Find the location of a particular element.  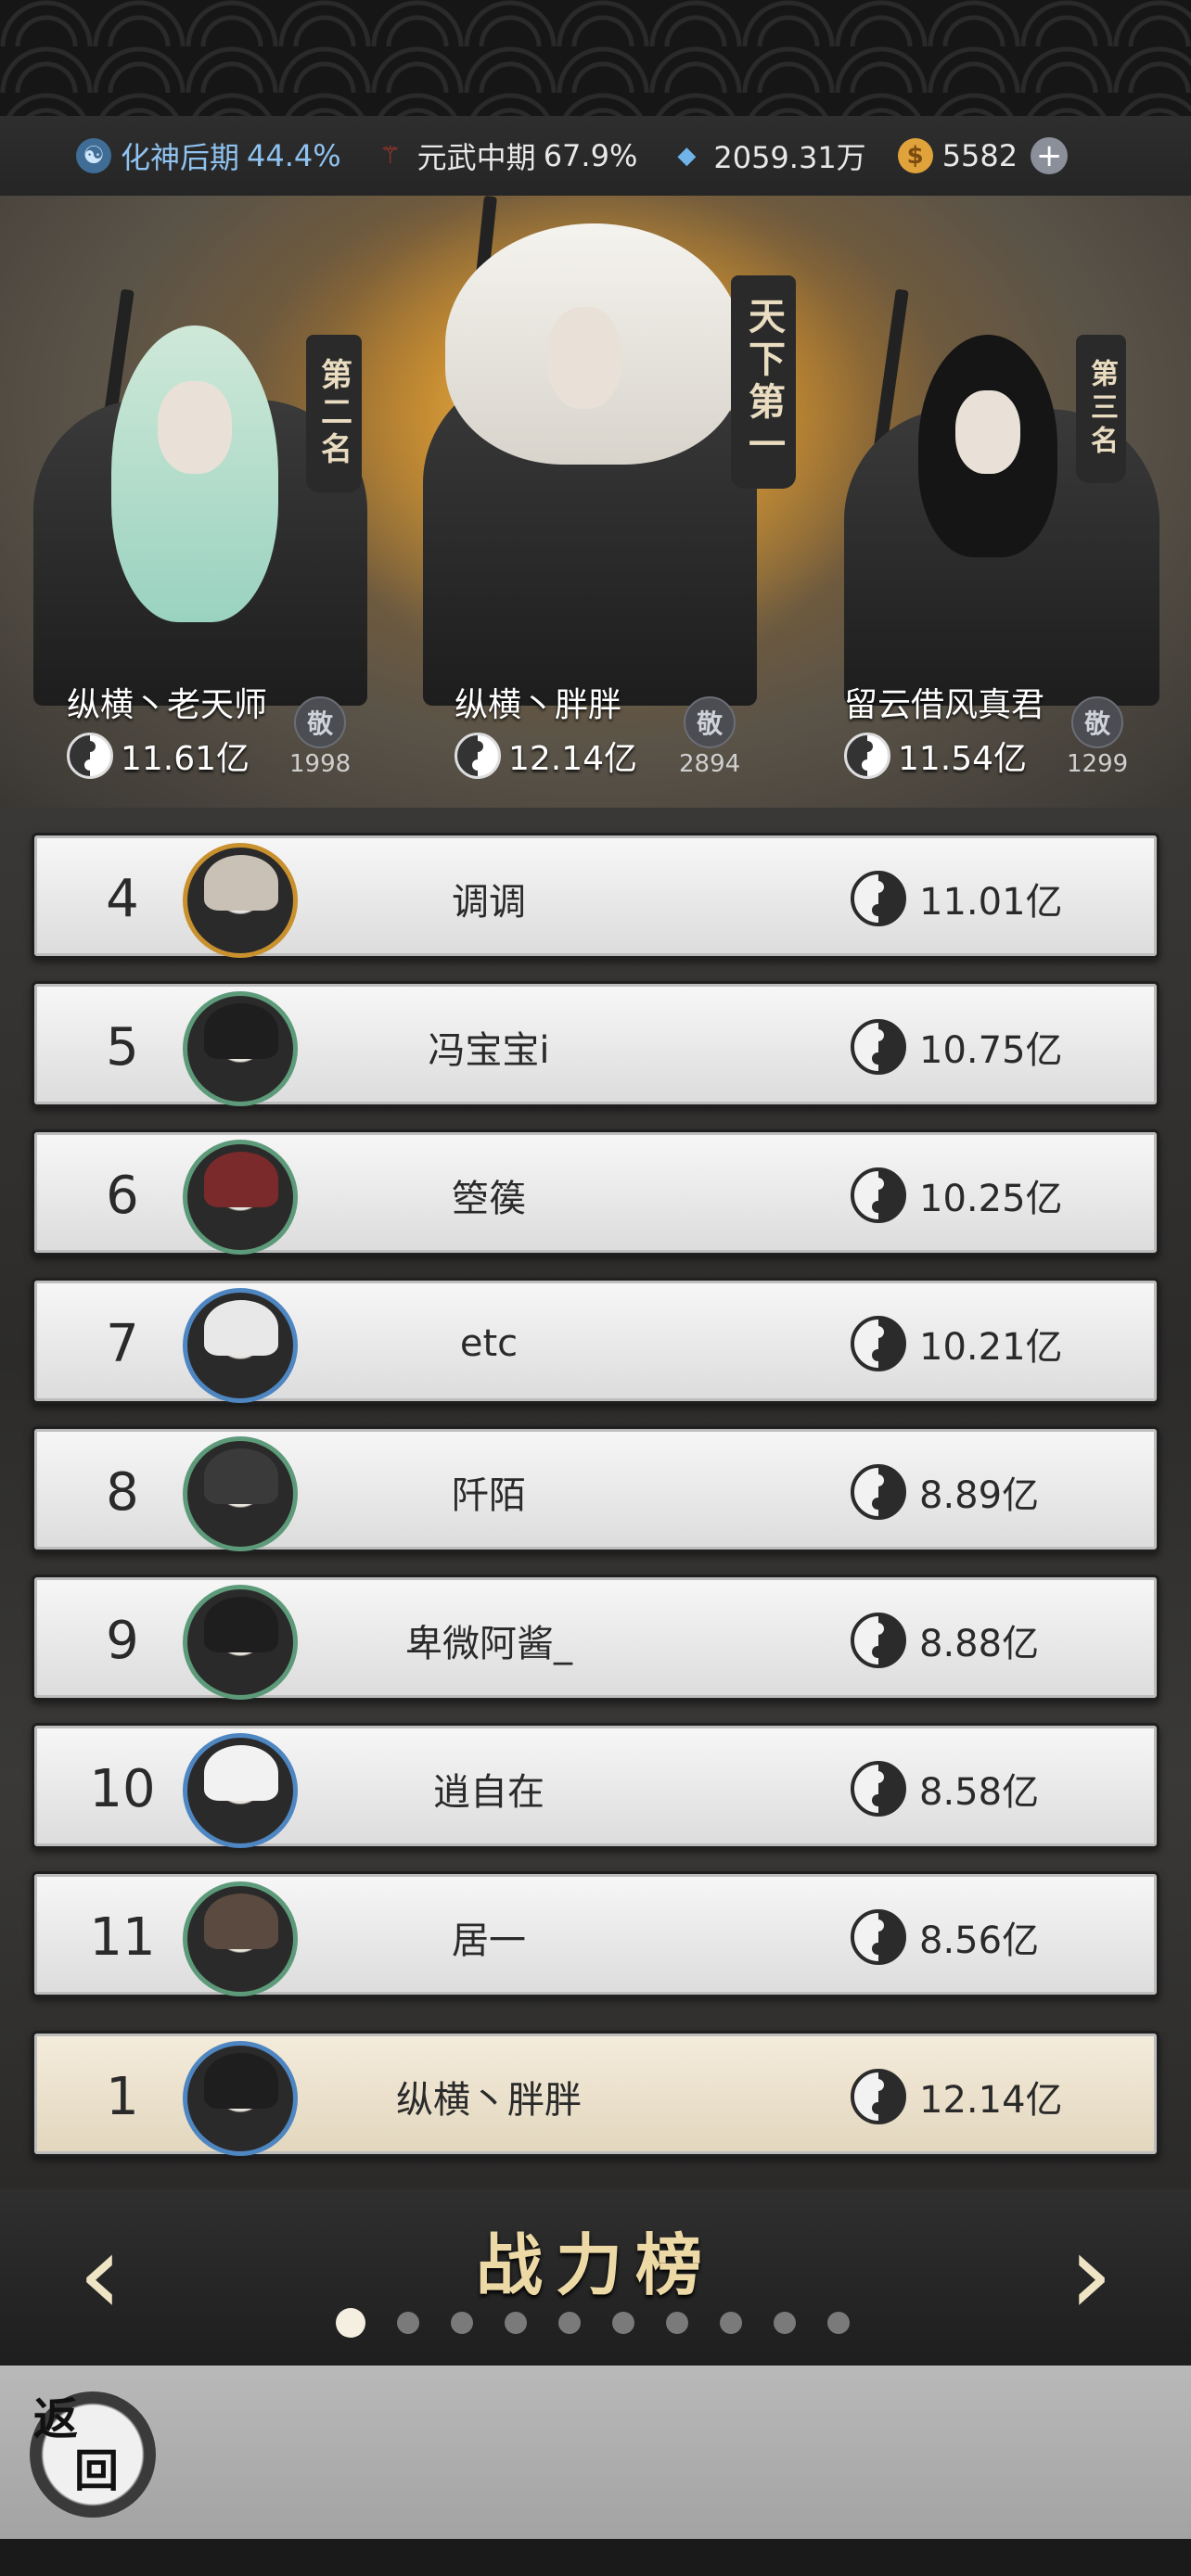

ranking-row: 5 冯宝宝i 10.75亿 is located at coordinates (595, 1044).